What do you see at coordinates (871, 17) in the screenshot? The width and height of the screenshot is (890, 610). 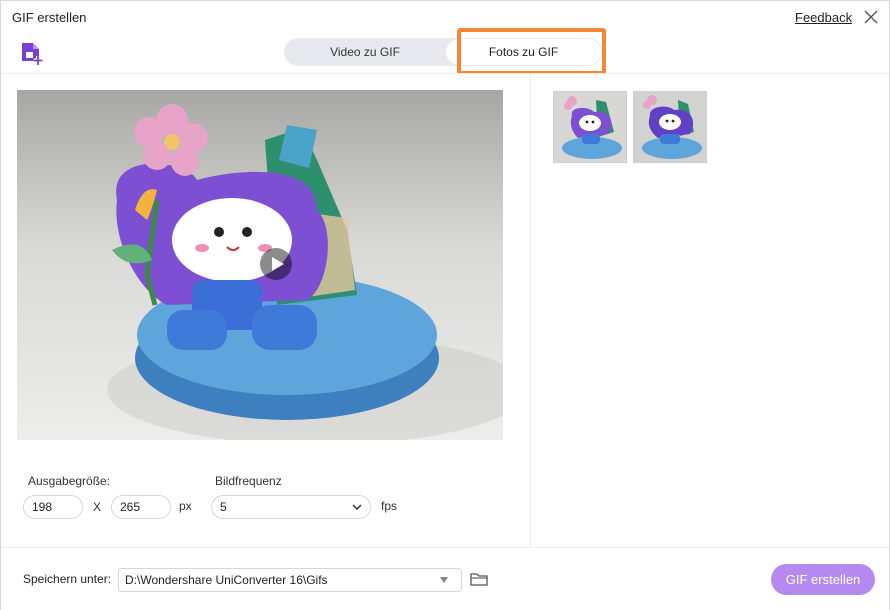 I see `close-icon` at bounding box center [871, 17].